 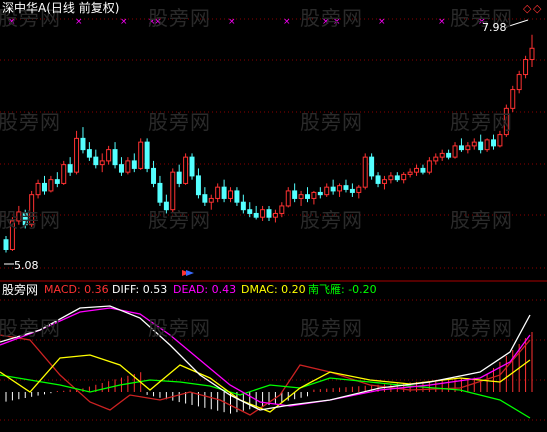 I want to click on dmac-label: DMAC: 0.20, so click(x=273, y=289).